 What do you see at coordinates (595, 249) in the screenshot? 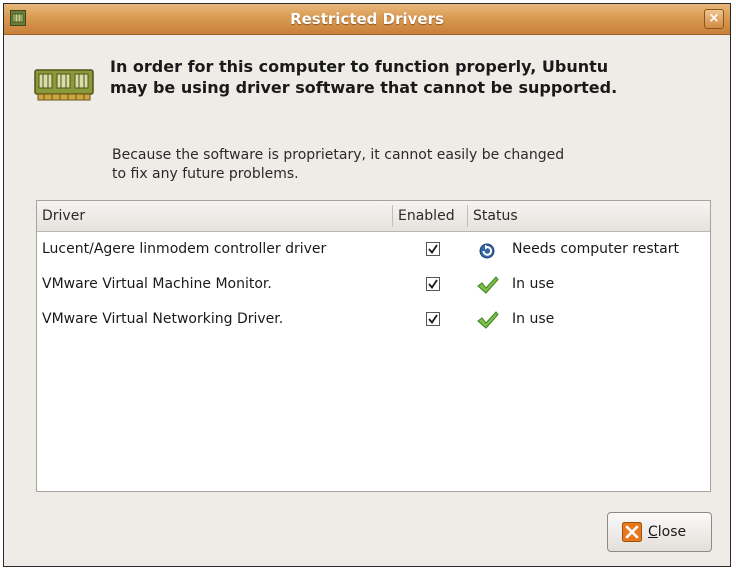
I see `status-text: Needs computer restart` at bounding box center [595, 249].